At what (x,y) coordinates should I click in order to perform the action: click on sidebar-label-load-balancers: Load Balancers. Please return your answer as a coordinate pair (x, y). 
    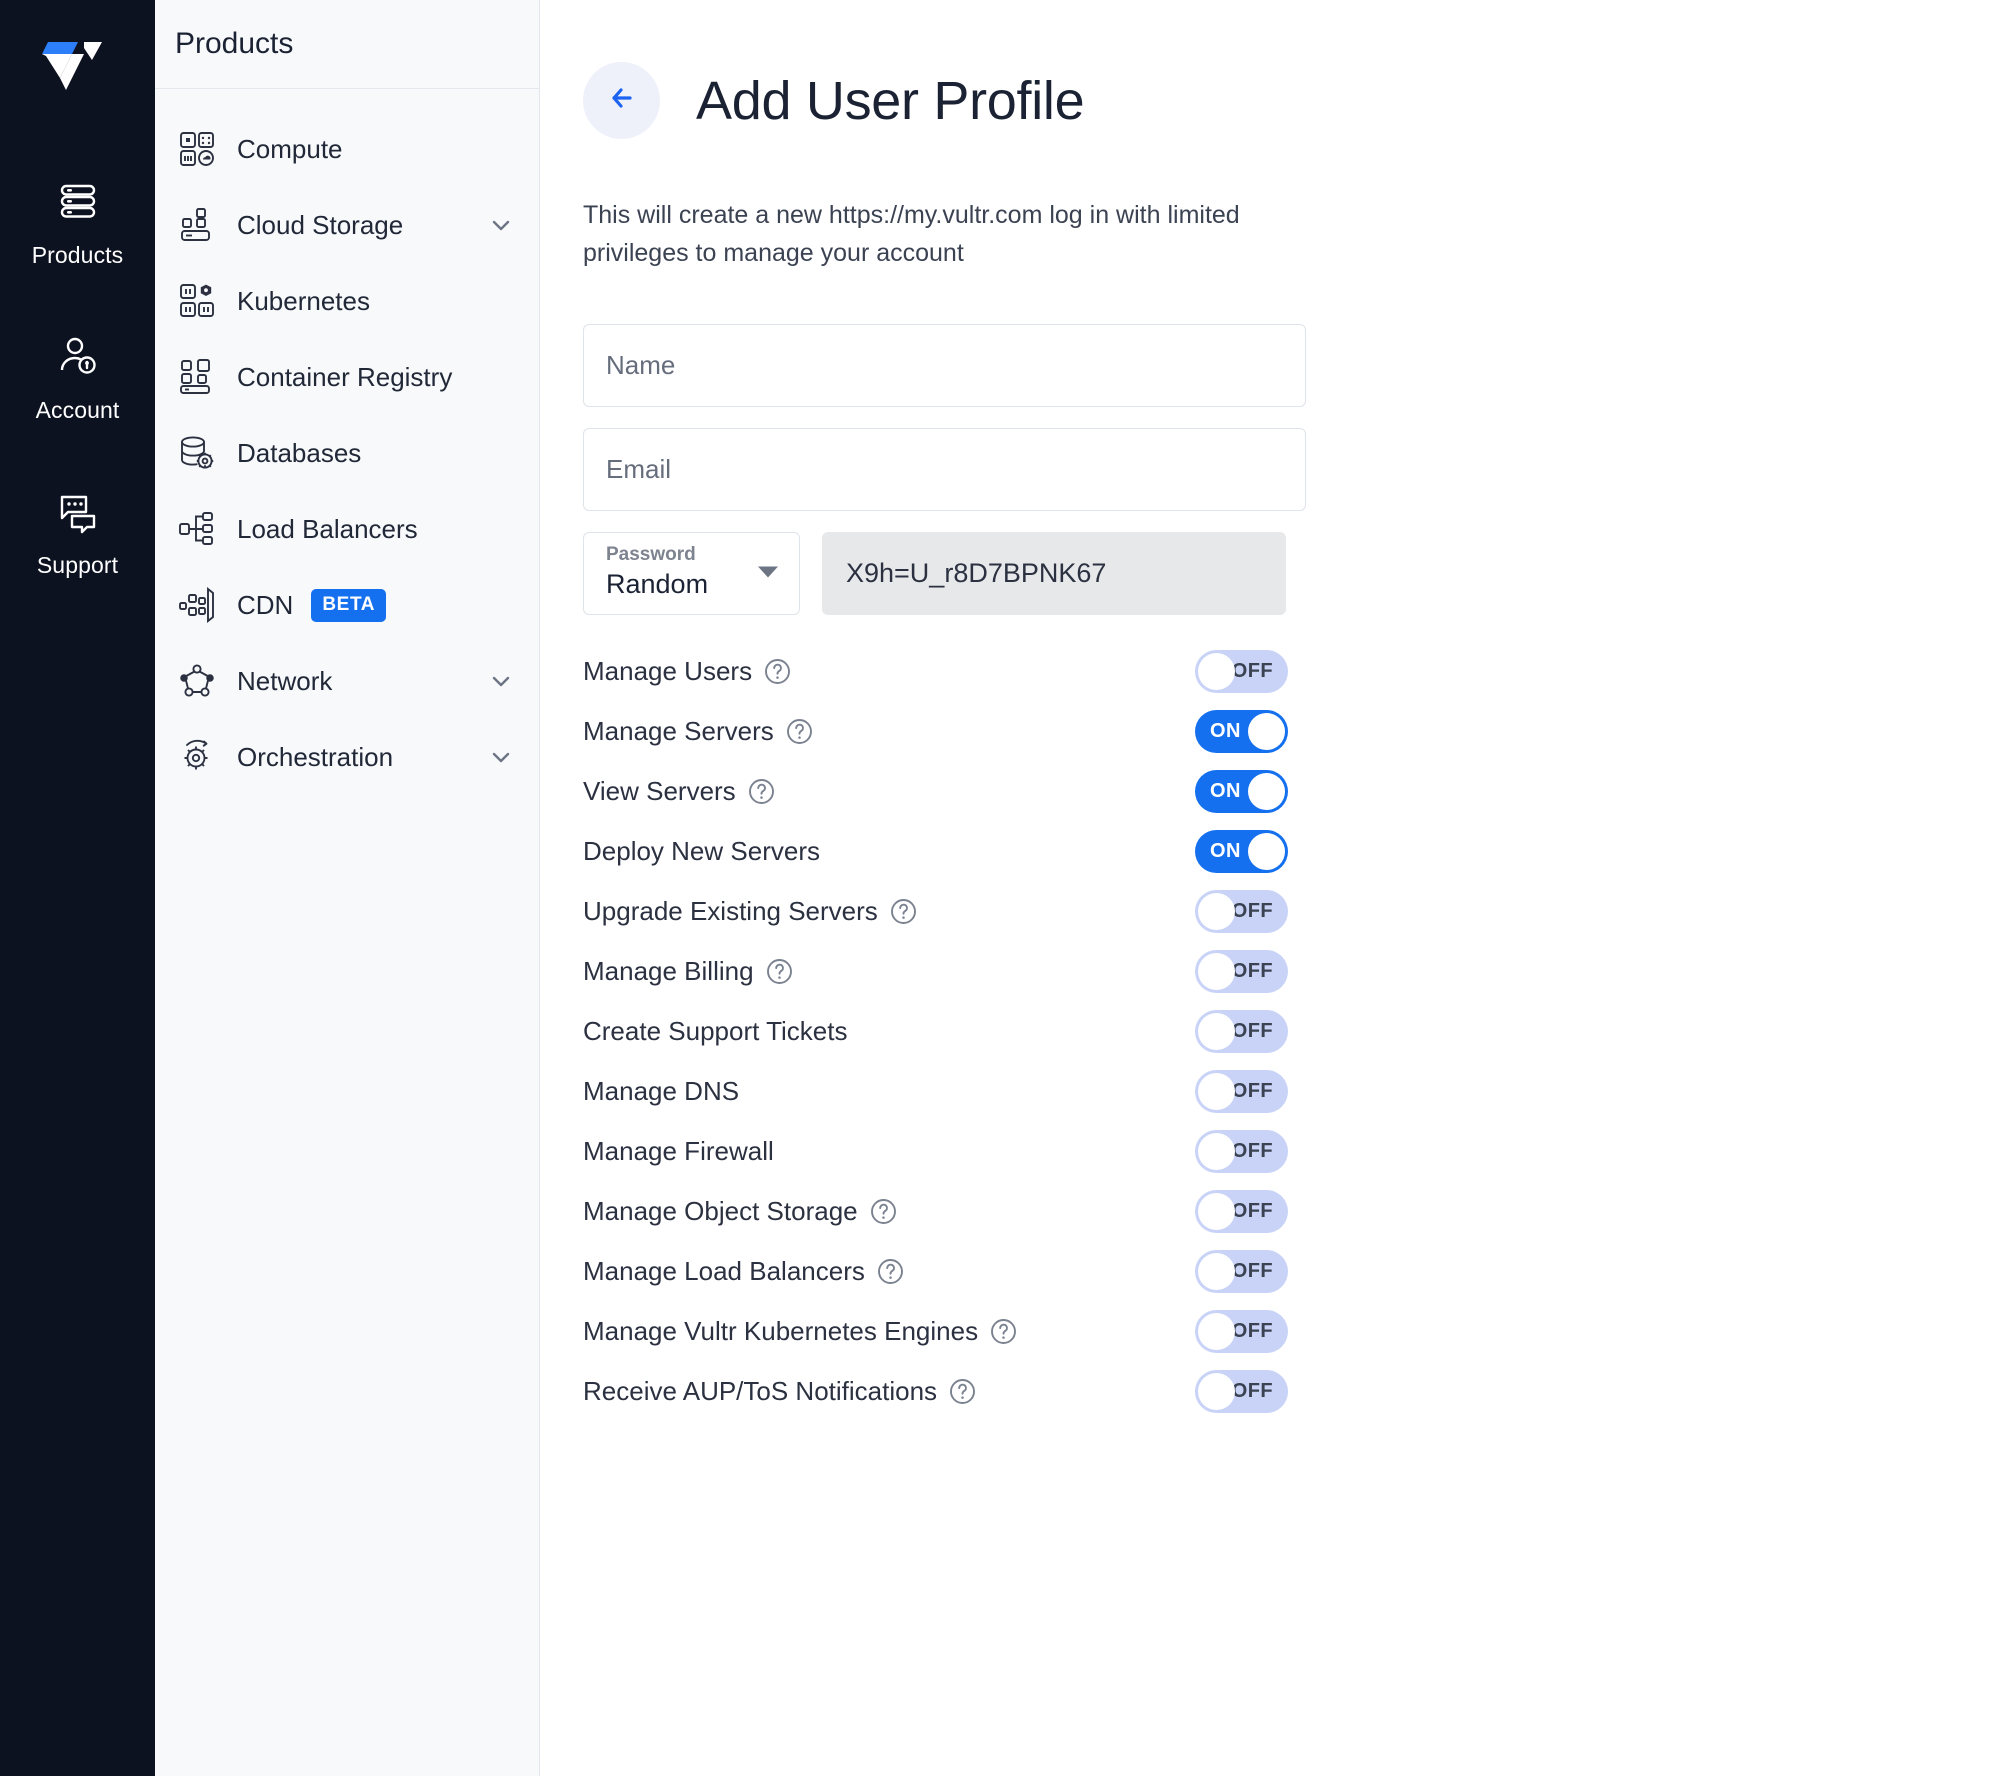
    Looking at the image, I should click on (327, 528).